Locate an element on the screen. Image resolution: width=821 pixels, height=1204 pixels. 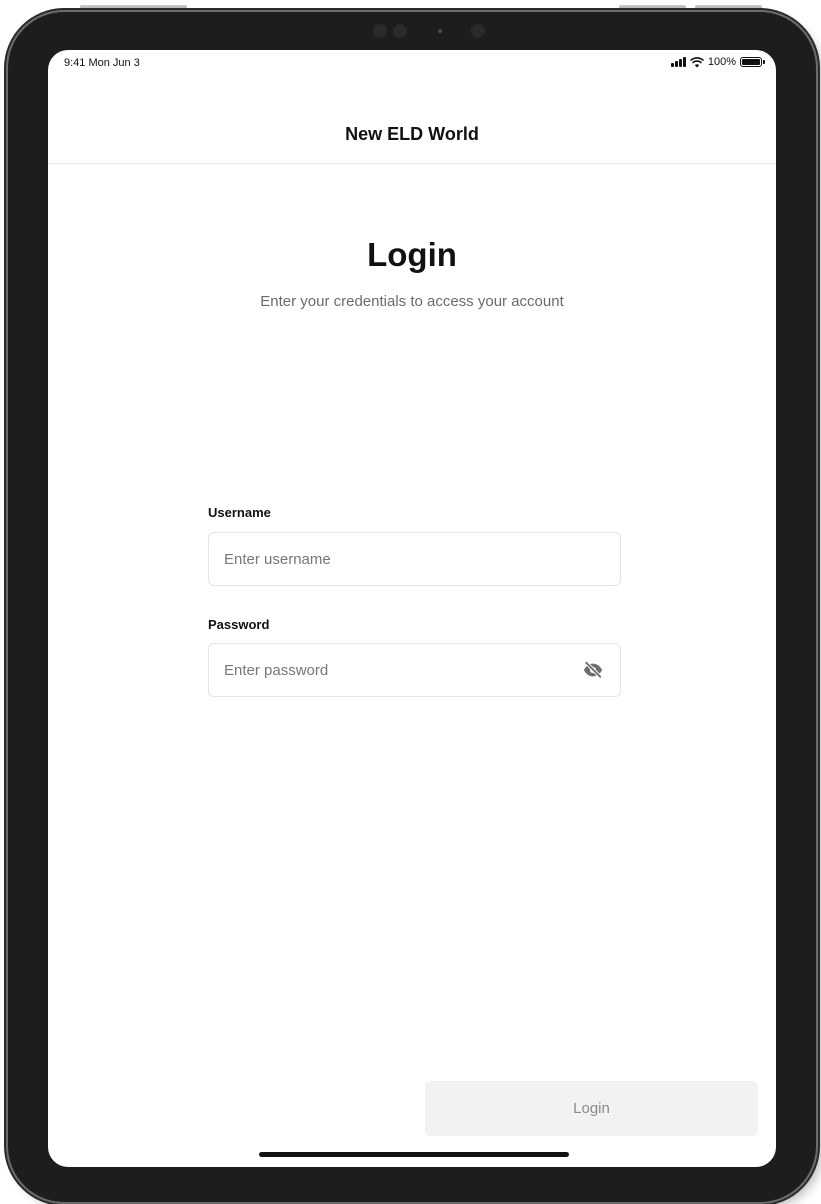
password-field is located at coordinates (414, 670).